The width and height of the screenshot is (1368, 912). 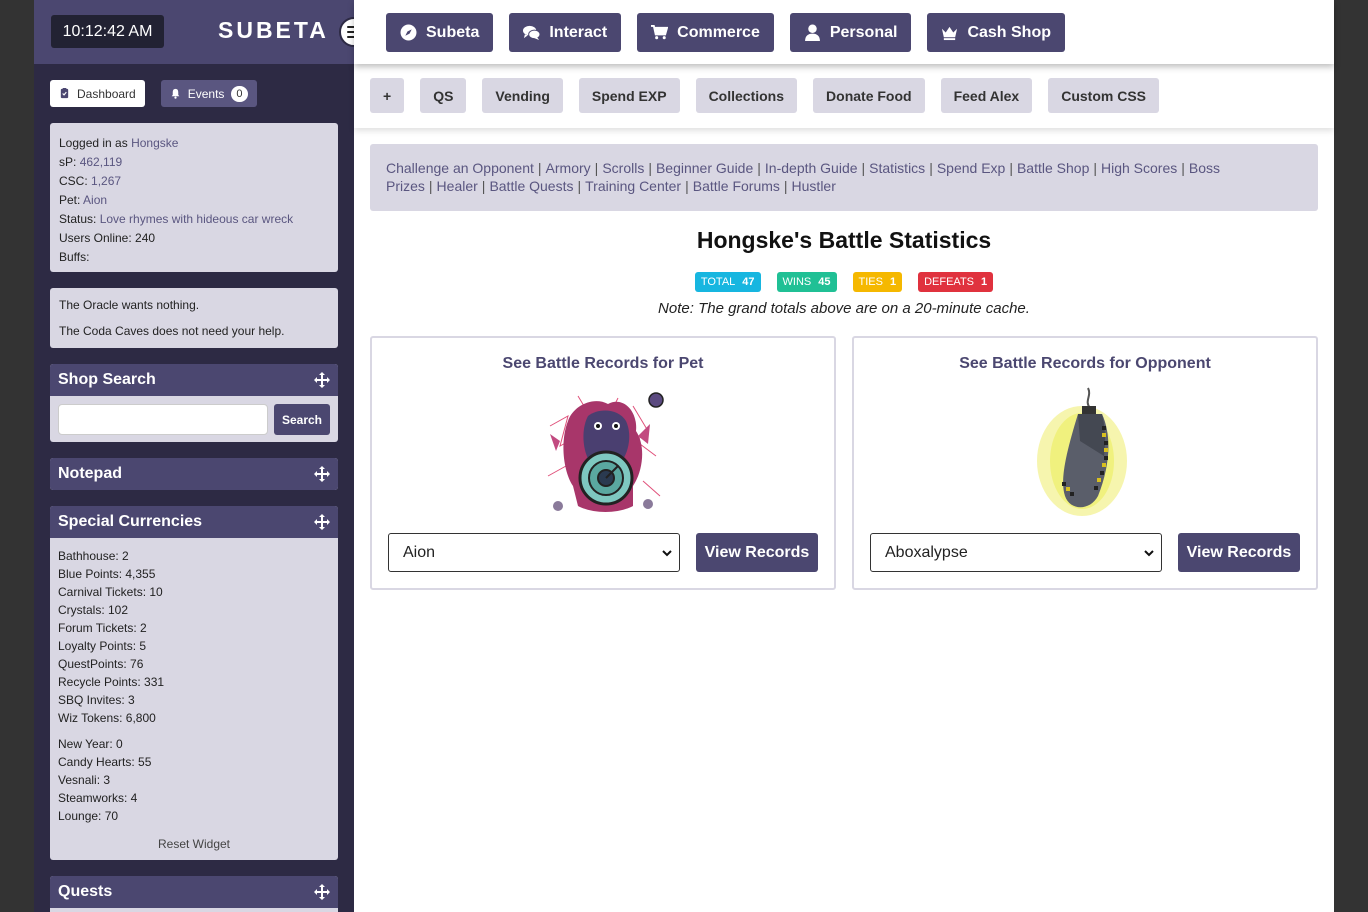 What do you see at coordinates (194, 844) in the screenshot?
I see `reset-widget-link: Reset Widget` at bounding box center [194, 844].